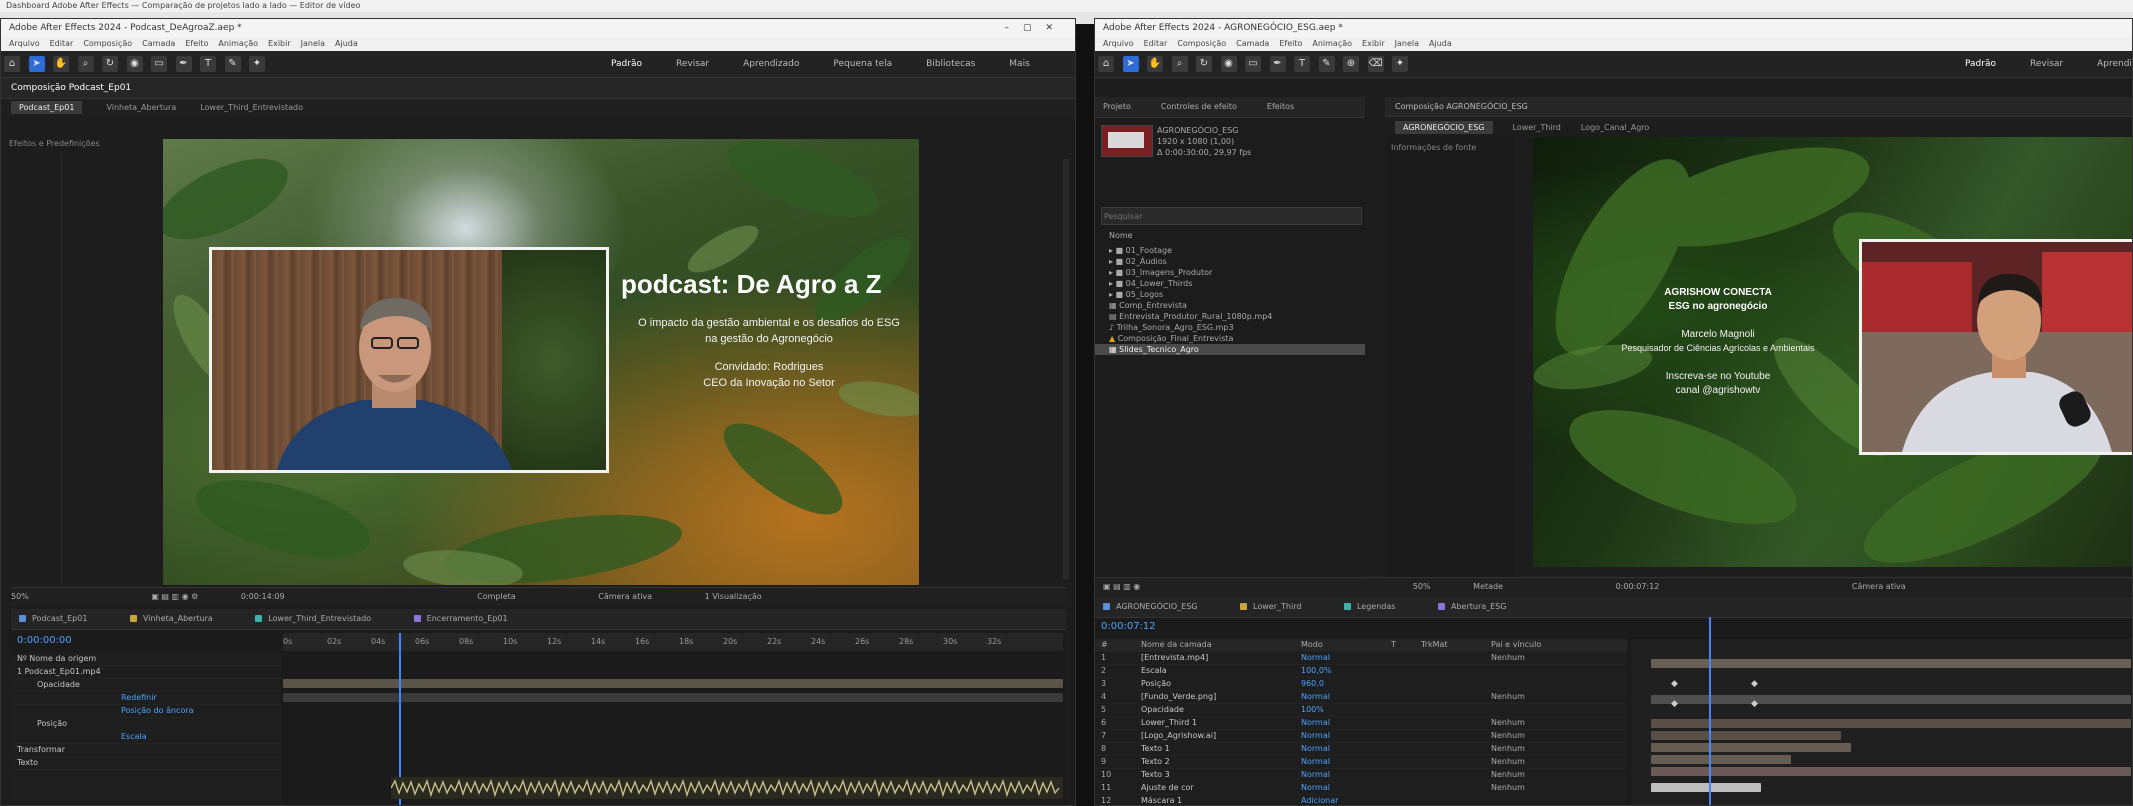 This screenshot has width=2133, height=806. Describe the element at coordinates (460, 618) in the screenshot. I see `timeline-tab: Encerramento_Ep01` at that location.